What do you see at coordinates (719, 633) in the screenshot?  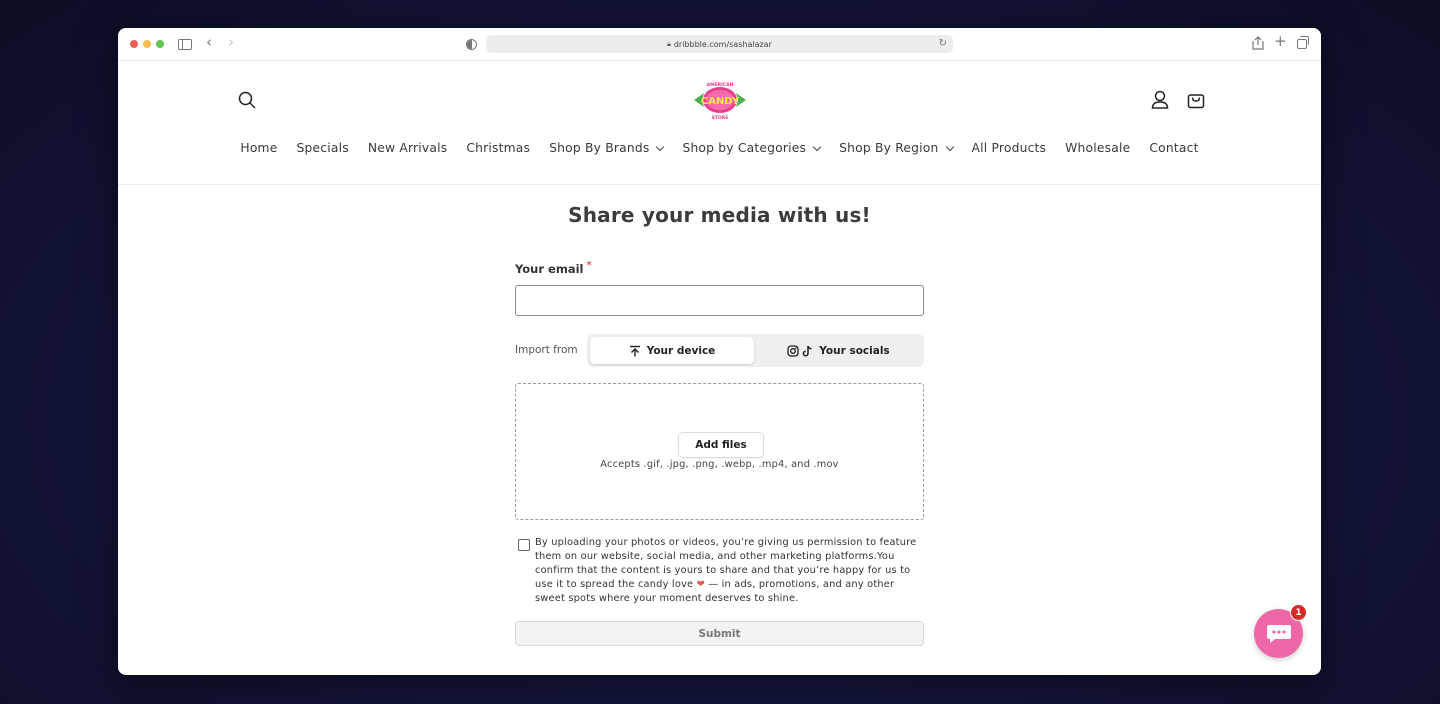 I see `submit-button: Submit` at bounding box center [719, 633].